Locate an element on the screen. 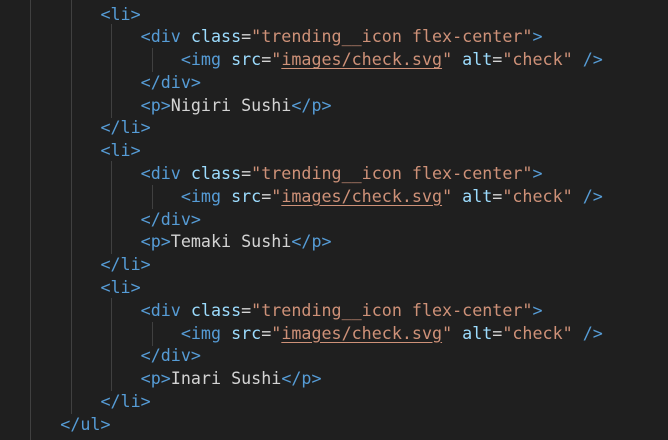 Image resolution: width=668 pixels, height=440 pixels. html-tag-token: </ul> is located at coordinates (85, 423).